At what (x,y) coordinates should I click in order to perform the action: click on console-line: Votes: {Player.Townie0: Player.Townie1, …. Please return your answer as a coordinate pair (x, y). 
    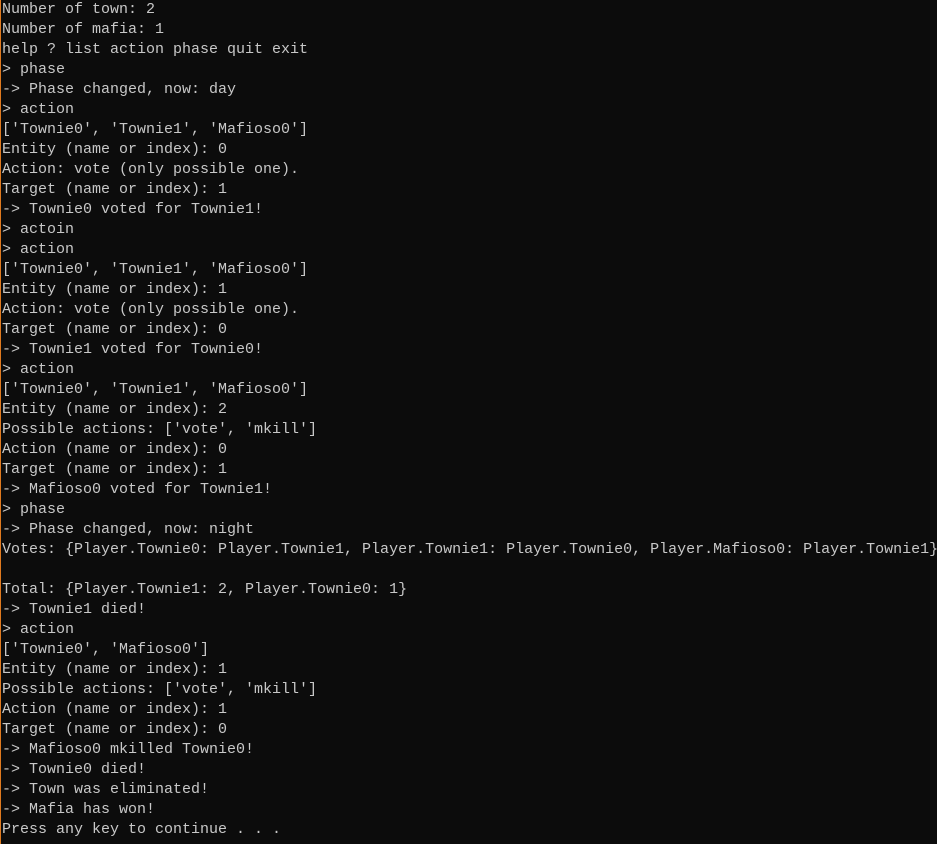
    Looking at the image, I should click on (469, 549).